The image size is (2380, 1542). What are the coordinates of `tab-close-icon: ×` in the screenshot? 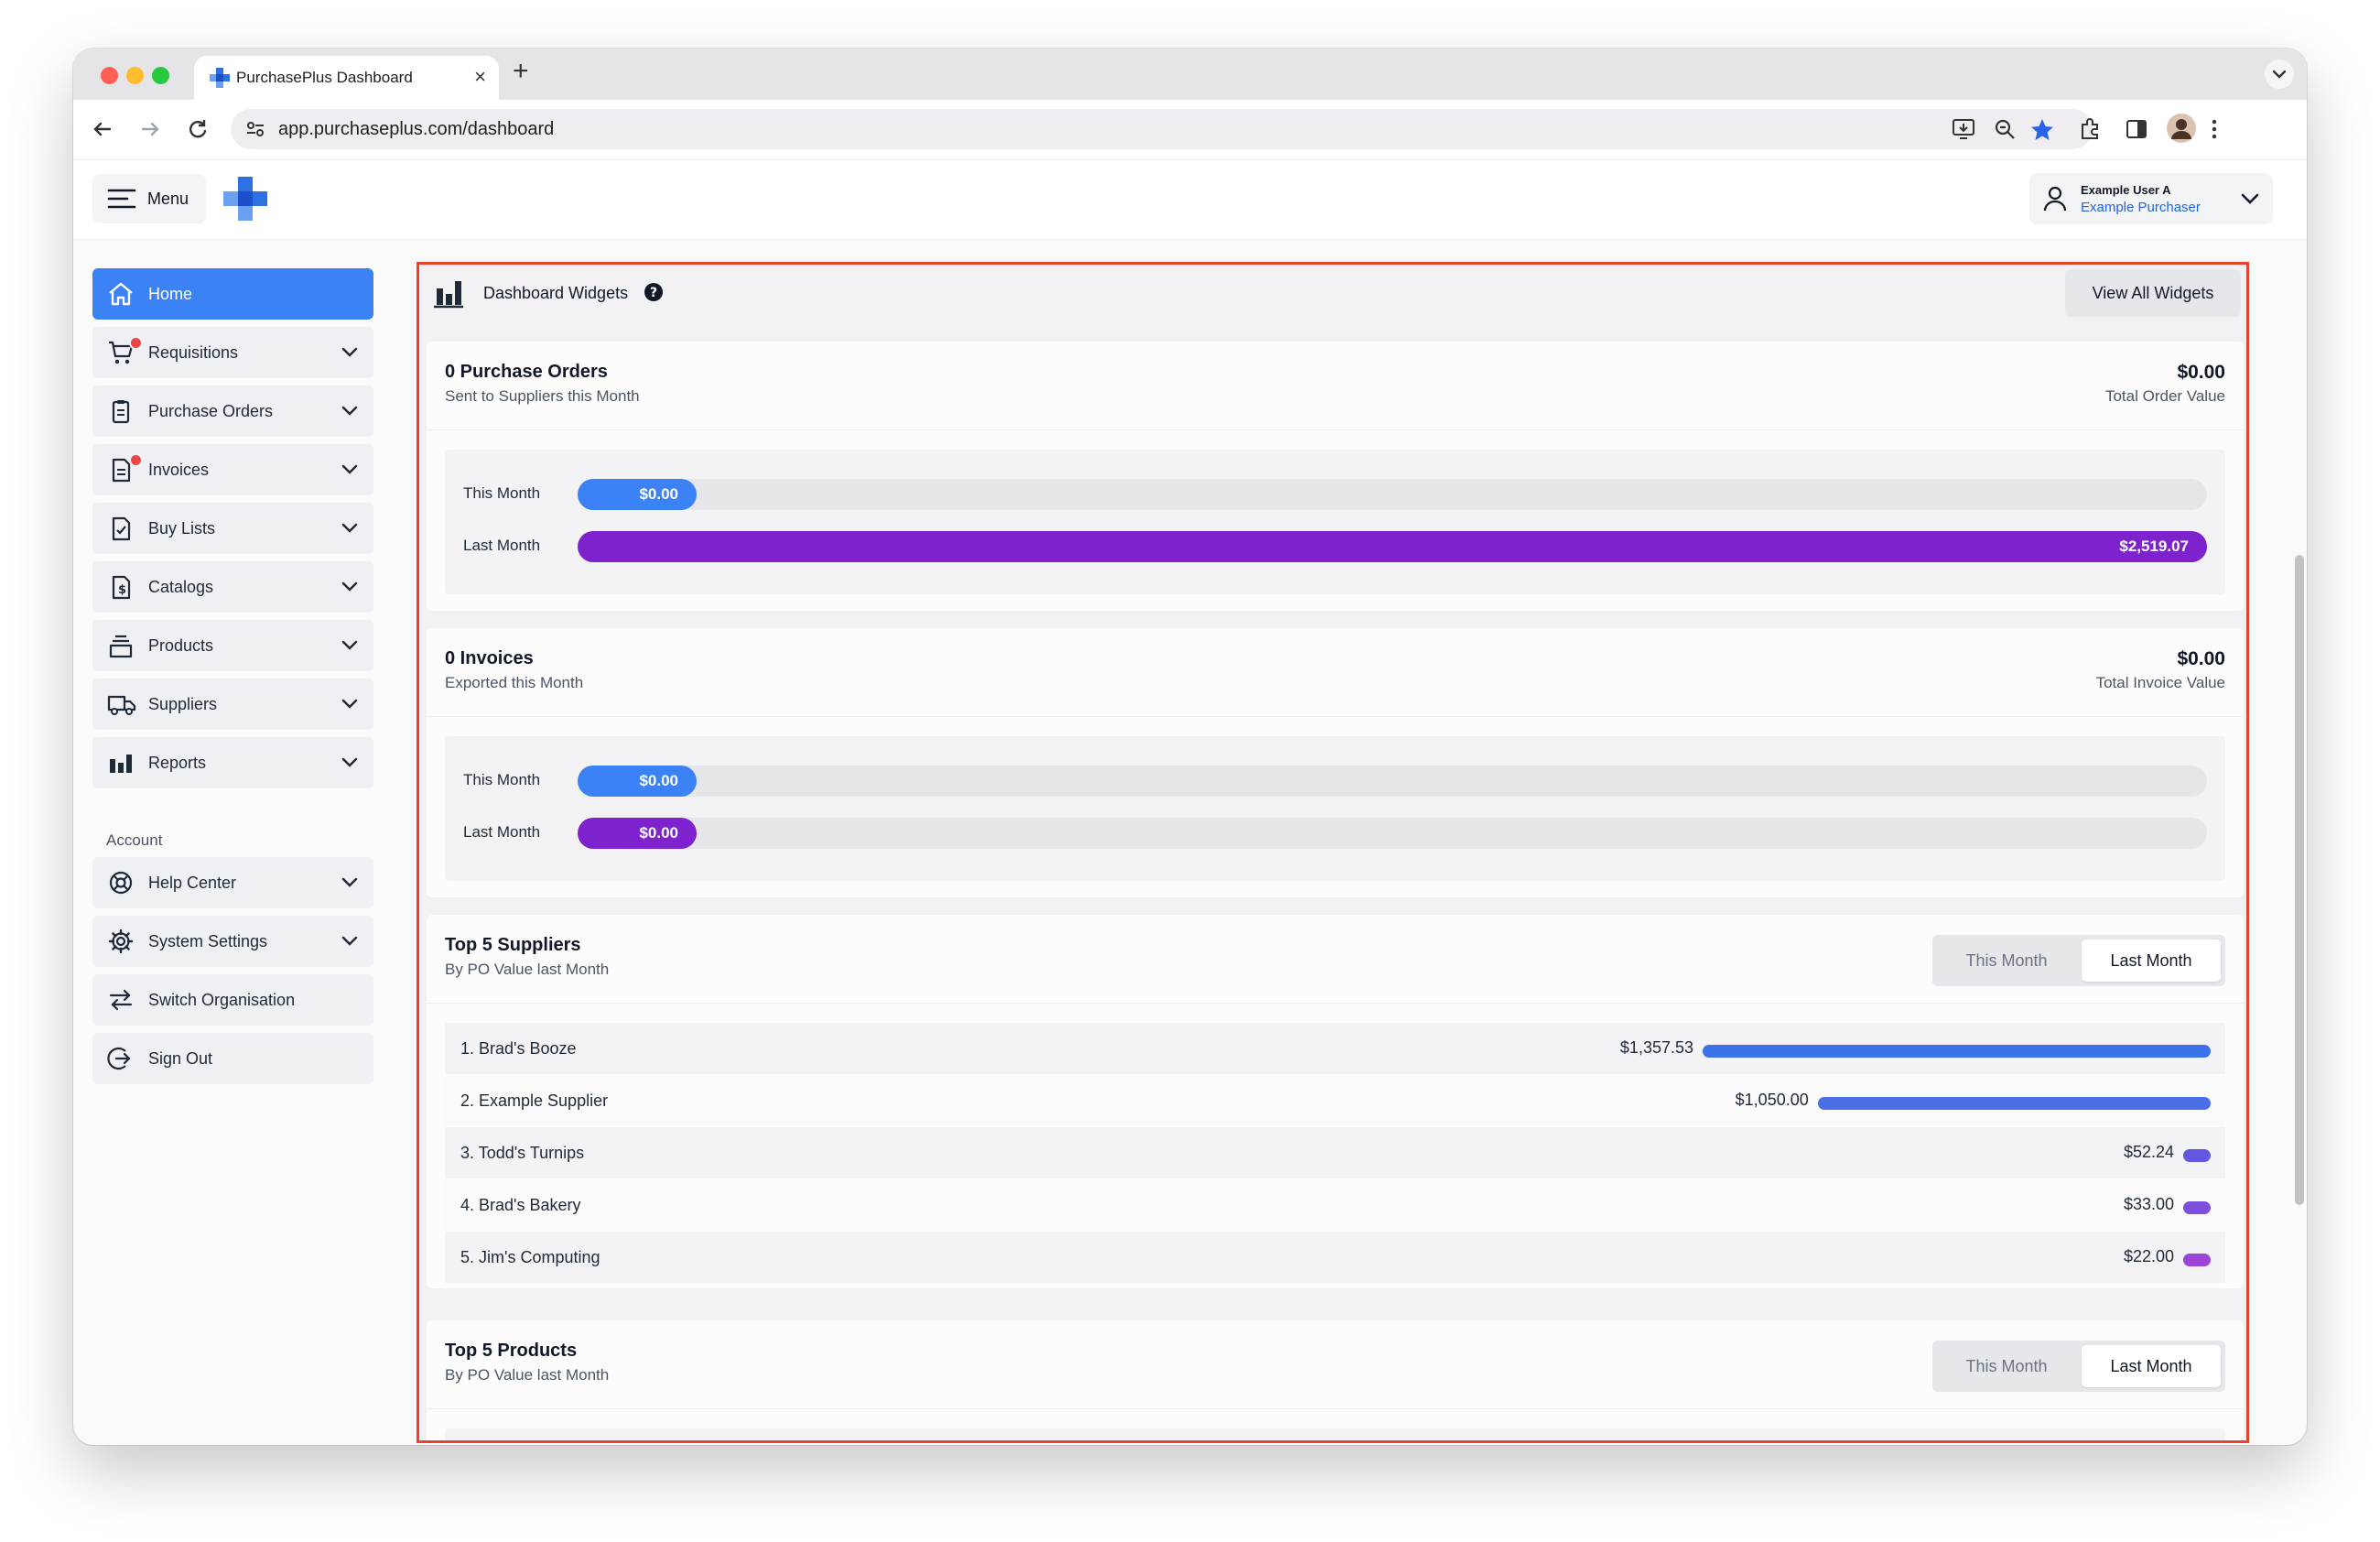 It's located at (480, 77).